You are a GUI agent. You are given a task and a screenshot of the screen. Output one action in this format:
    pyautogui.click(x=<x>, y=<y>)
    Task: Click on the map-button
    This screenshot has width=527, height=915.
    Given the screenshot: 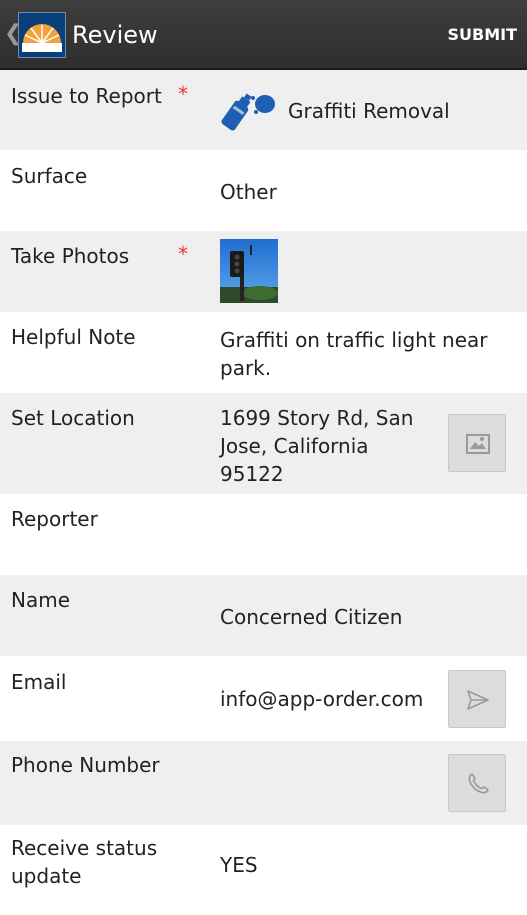 What is the action you would take?
    pyautogui.click(x=477, y=443)
    